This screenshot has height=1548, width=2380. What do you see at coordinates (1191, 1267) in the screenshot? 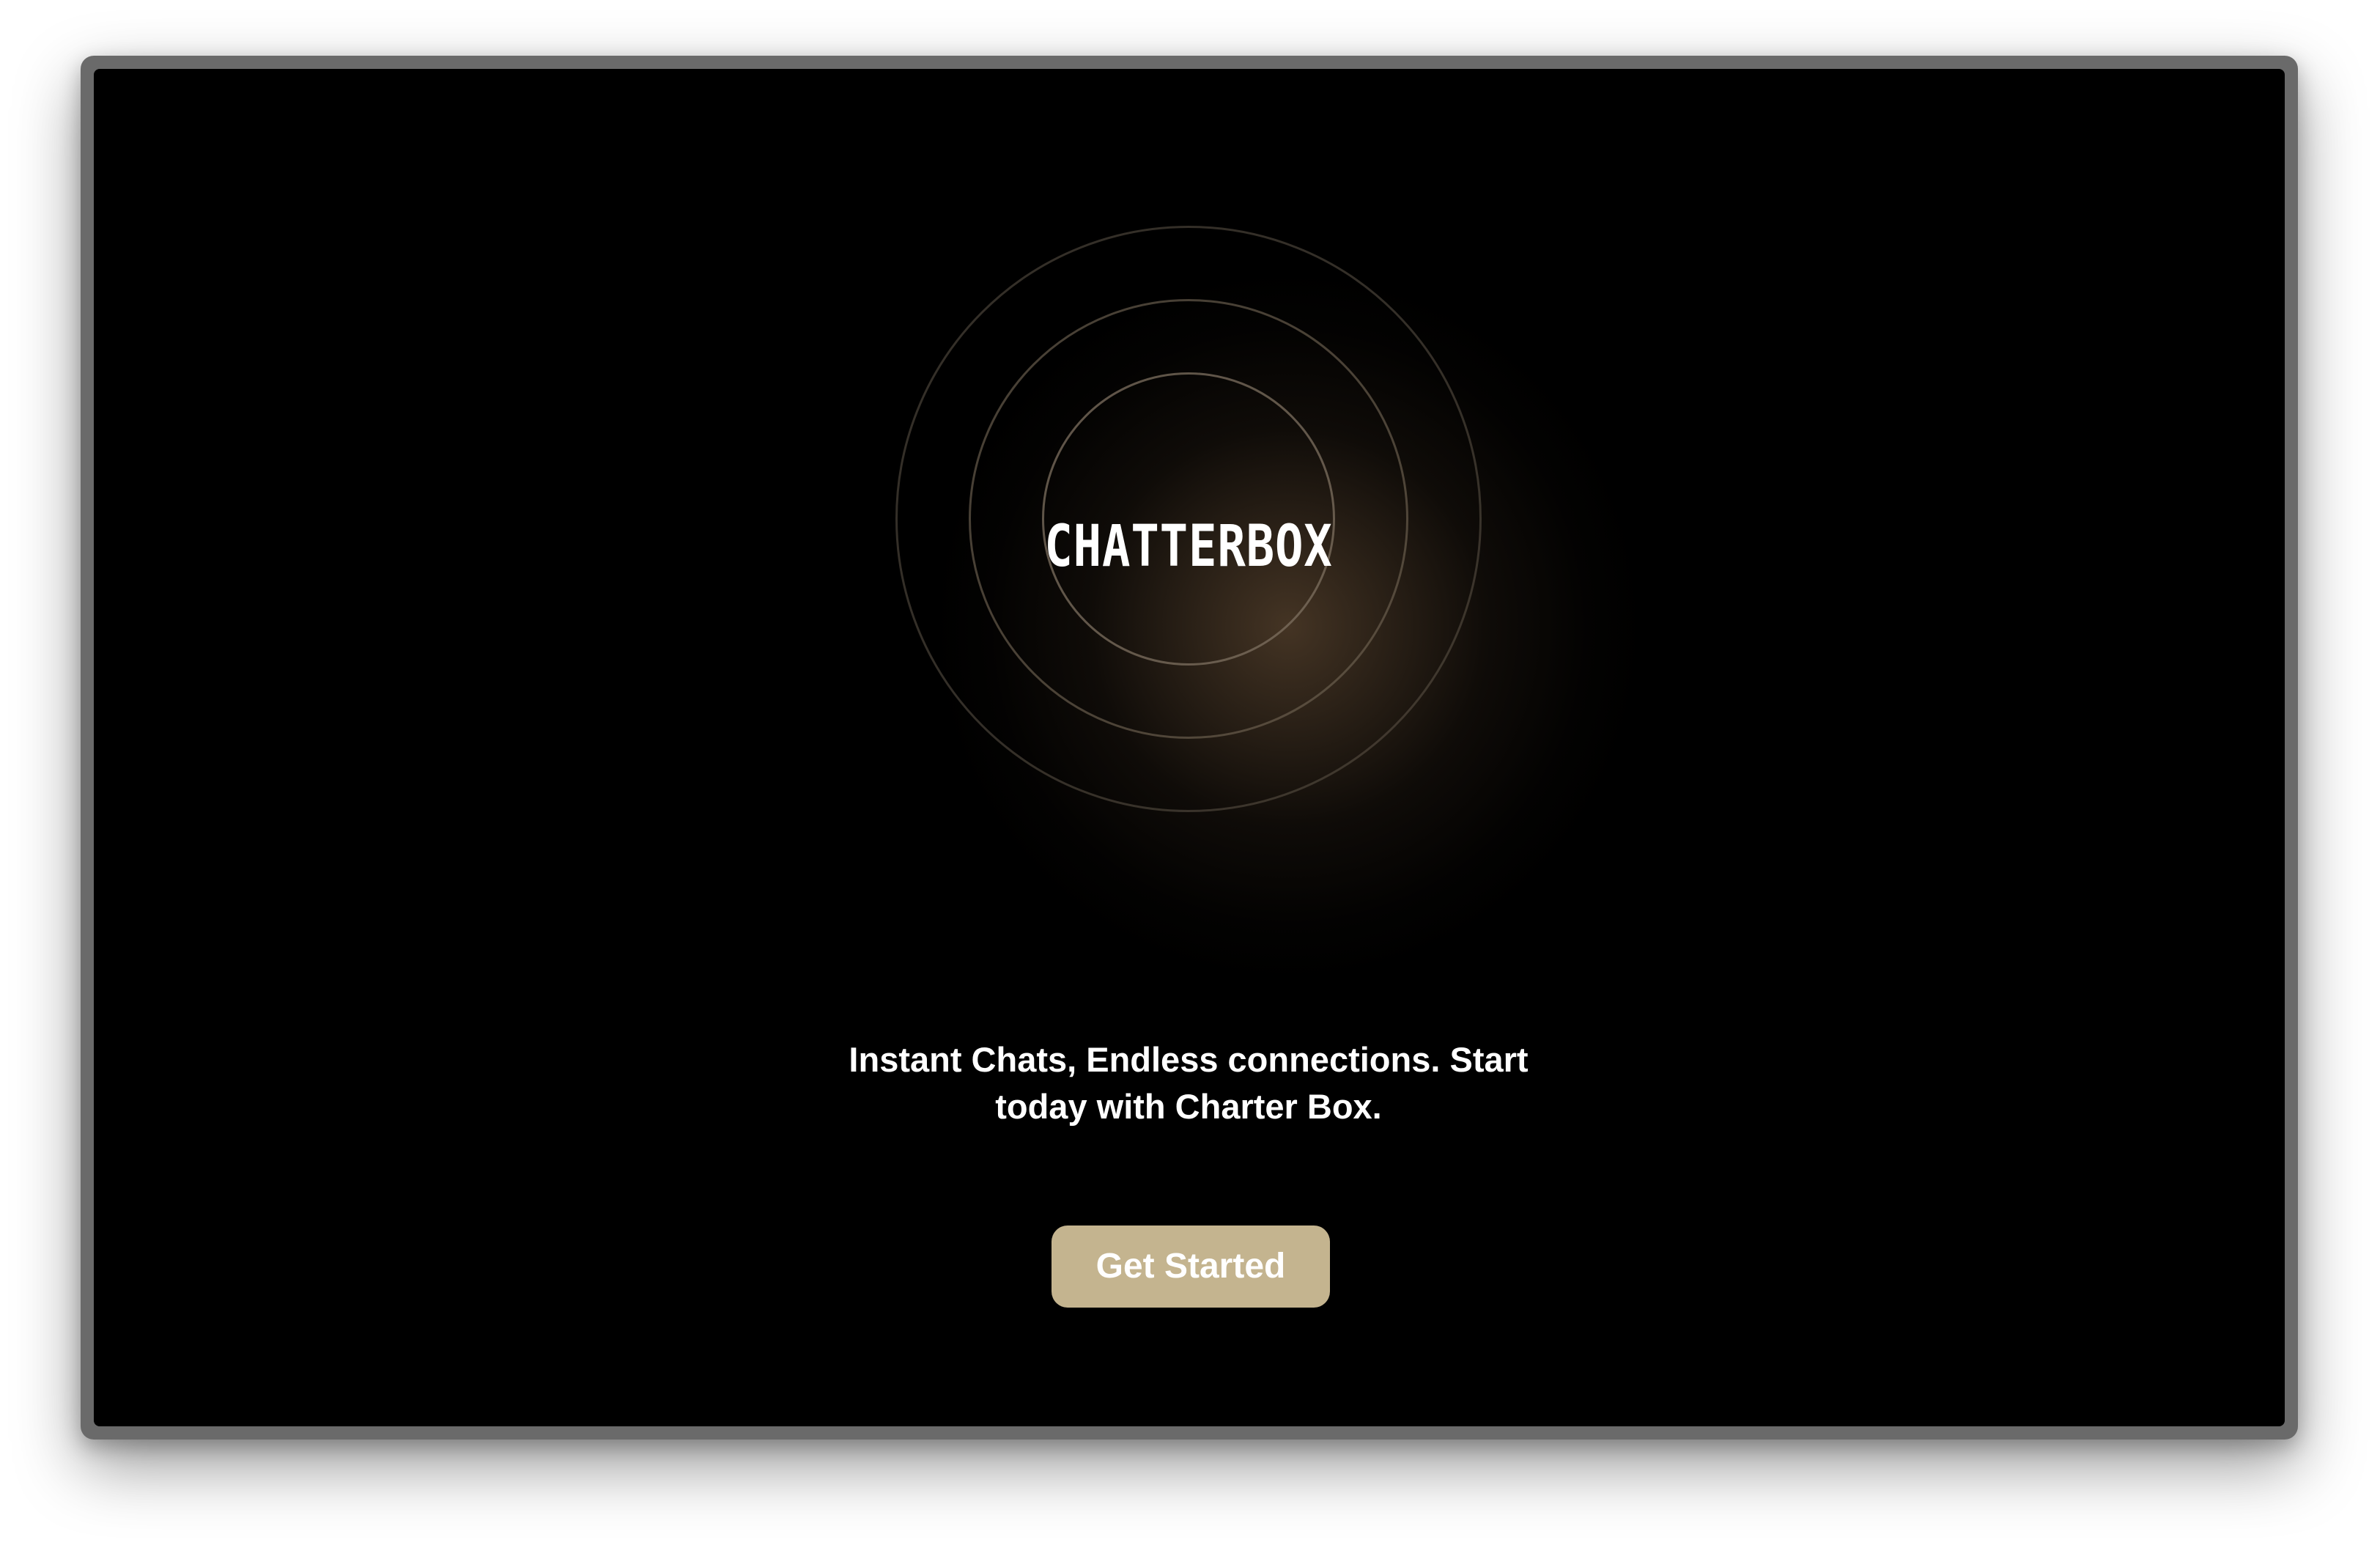
I see `get-started-button: Get Started` at bounding box center [1191, 1267].